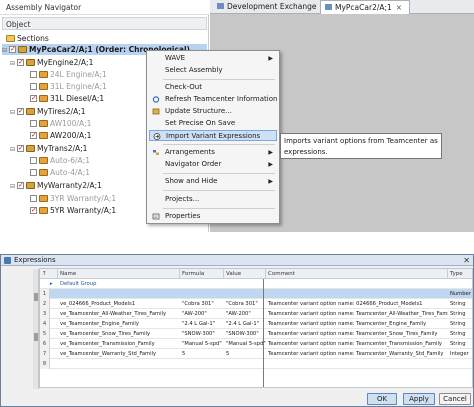 The width and height of the screenshot is (474, 407). What do you see at coordinates (48, 111) in the screenshot?
I see `tree-item-tires: ⊟ MyTires2/A;1` at bounding box center [48, 111].